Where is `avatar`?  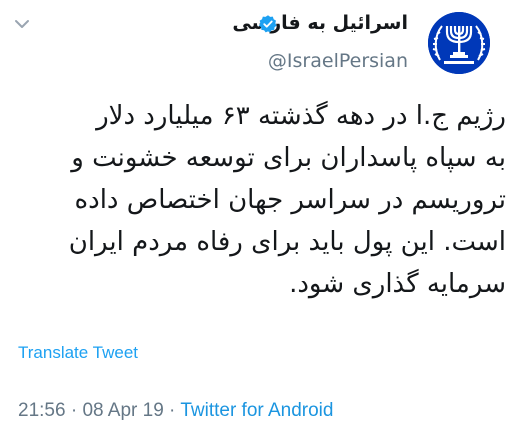
avatar is located at coordinates (459, 43).